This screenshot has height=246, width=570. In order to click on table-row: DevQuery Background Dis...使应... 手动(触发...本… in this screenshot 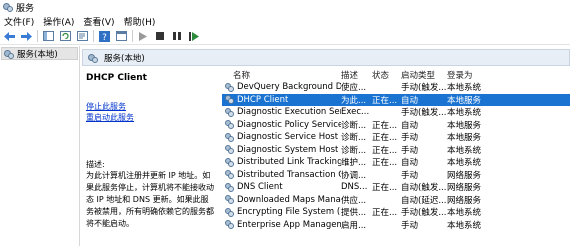, I will do `click(396, 87)`.